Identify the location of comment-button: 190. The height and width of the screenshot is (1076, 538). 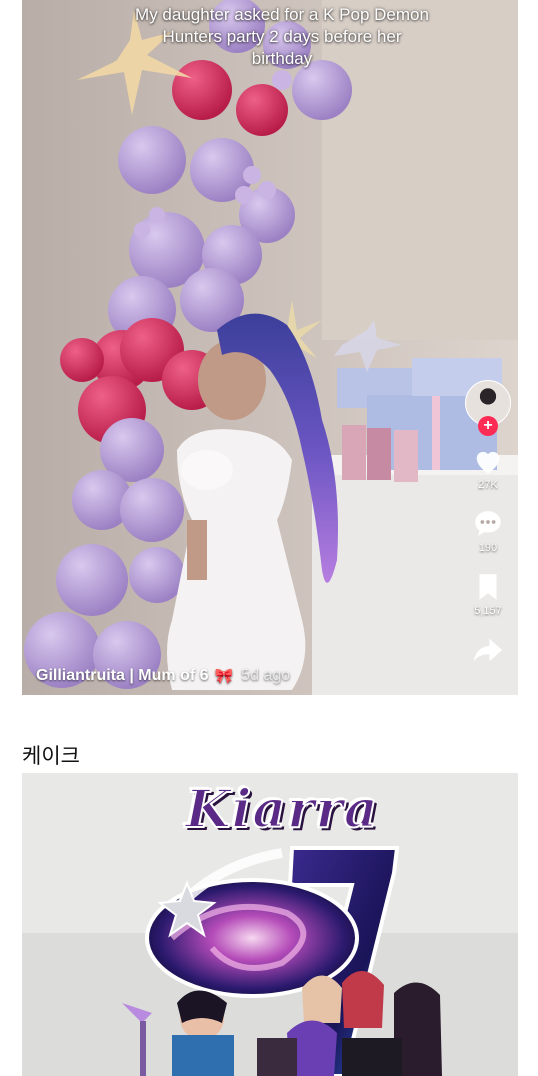
(488, 530).